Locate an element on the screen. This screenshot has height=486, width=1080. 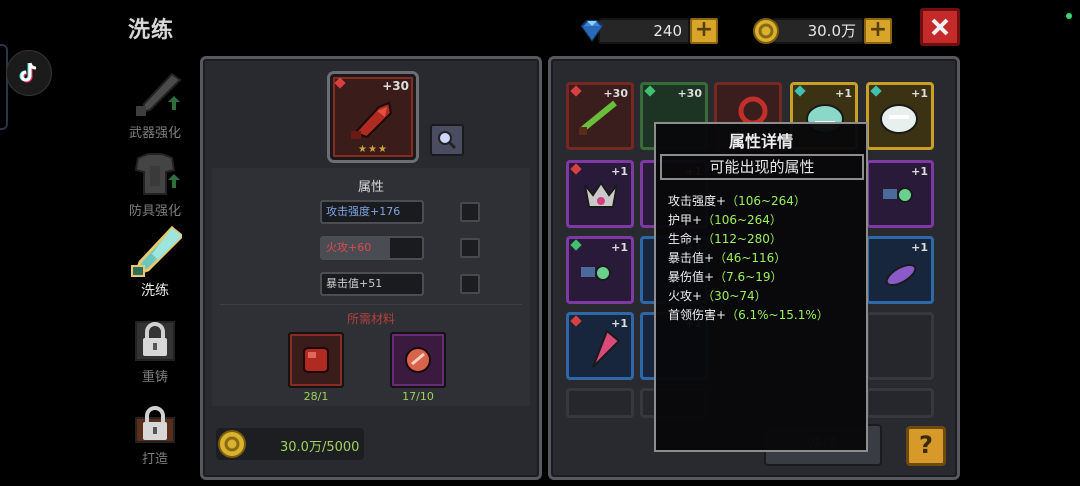
divider is located at coordinates (371, 304).